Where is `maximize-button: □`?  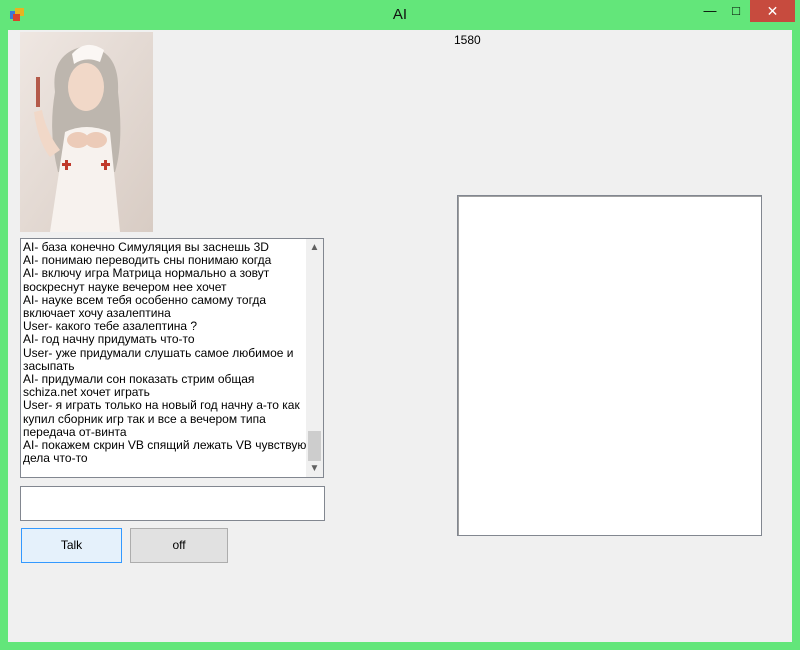 maximize-button: □ is located at coordinates (736, 11).